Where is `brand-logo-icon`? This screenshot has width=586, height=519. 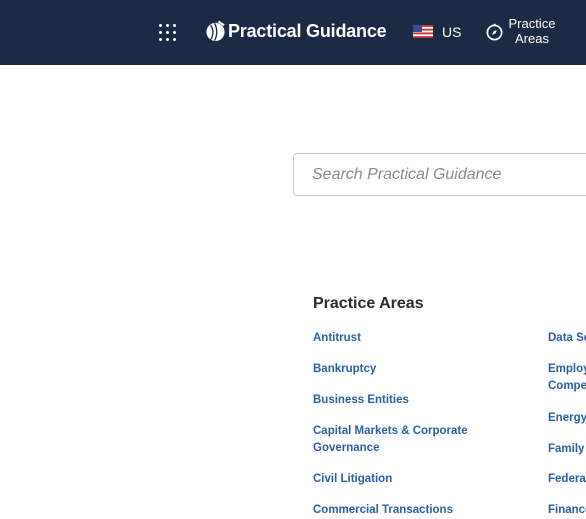 brand-logo-icon is located at coordinates (215, 31).